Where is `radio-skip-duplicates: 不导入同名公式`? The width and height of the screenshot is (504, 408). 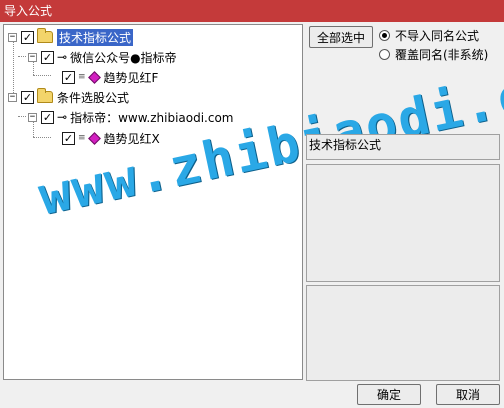 radio-skip-duplicates: 不导入同名公式 is located at coordinates (429, 35).